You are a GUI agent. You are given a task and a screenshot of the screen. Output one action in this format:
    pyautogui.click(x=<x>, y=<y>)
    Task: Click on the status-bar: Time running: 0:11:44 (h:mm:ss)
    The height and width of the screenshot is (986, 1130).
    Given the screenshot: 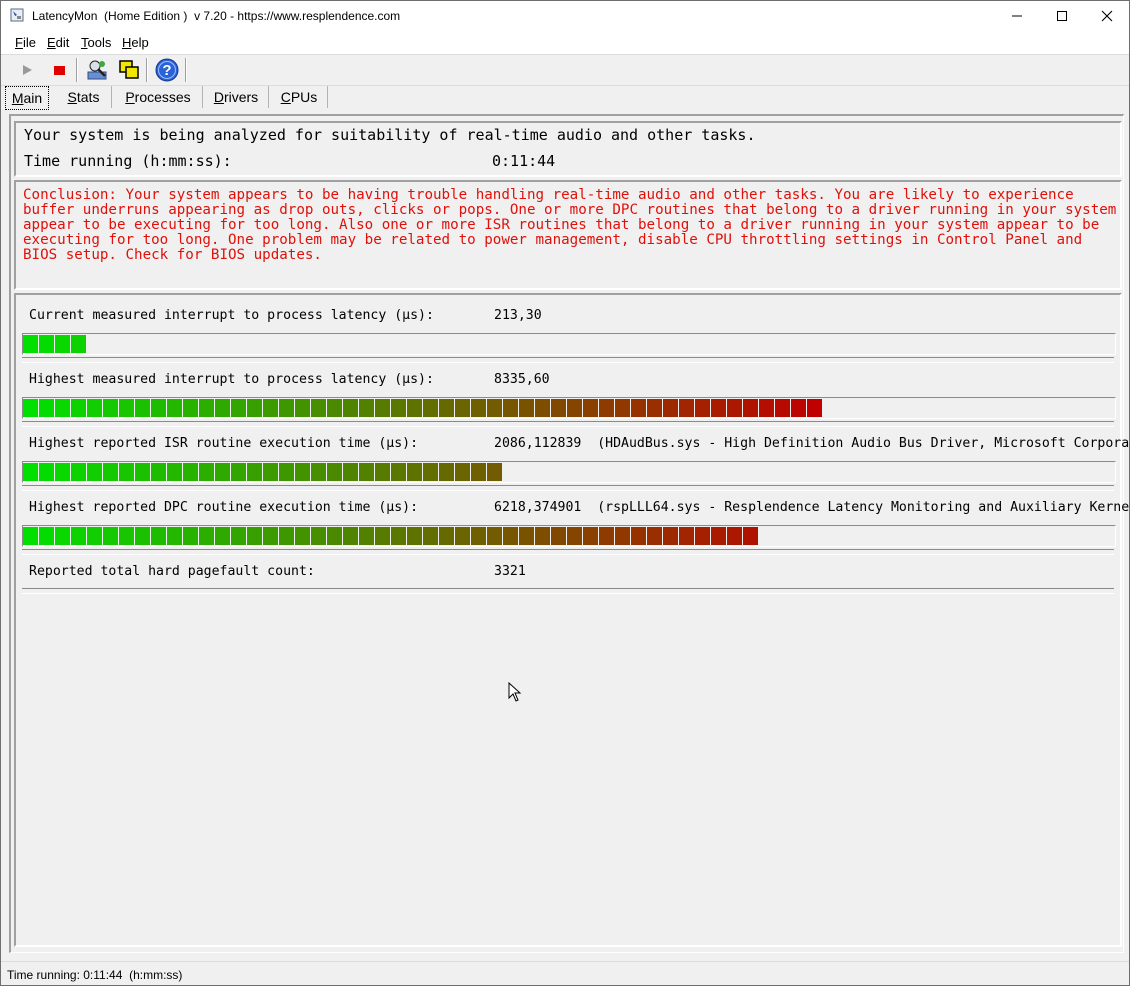 What is the action you would take?
    pyautogui.click(x=565, y=973)
    